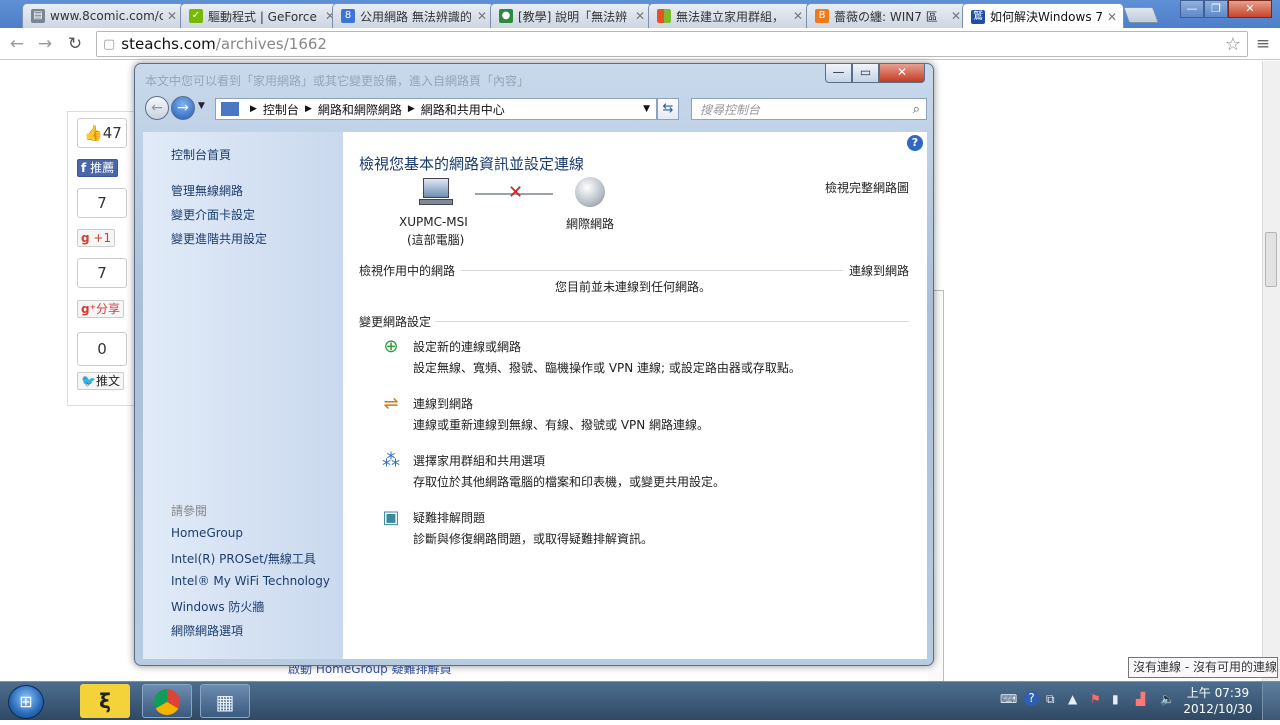 This screenshot has width=1280, height=725. I want to click on cp-address-bar: ▶ 控制台 ▶ 網路和網際網路 ▶ 網路和共用中心 ▼, so click(436, 109).